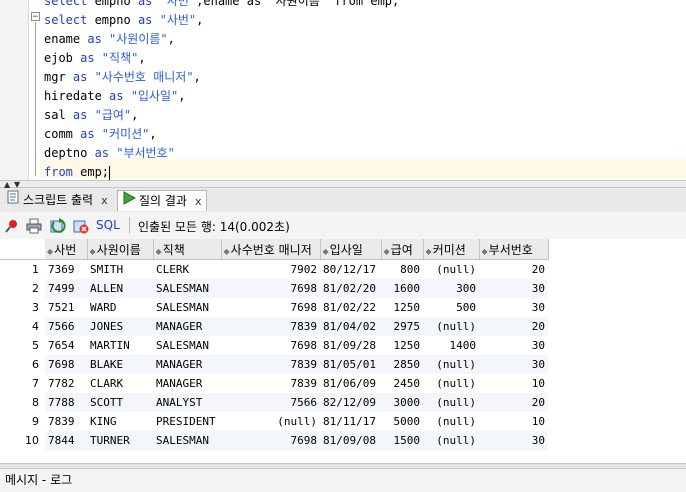 Image resolution: width=686 pixels, height=492 pixels. Describe the element at coordinates (162, 200) in the screenshot. I see `tab-query-result: 질의 결과 x` at that location.